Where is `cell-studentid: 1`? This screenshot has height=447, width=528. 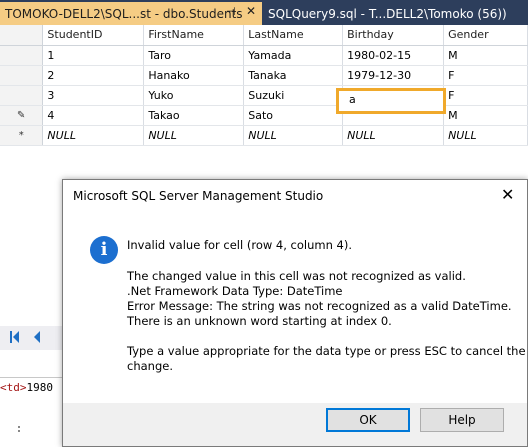
cell-studentid: 1 is located at coordinates (93, 55).